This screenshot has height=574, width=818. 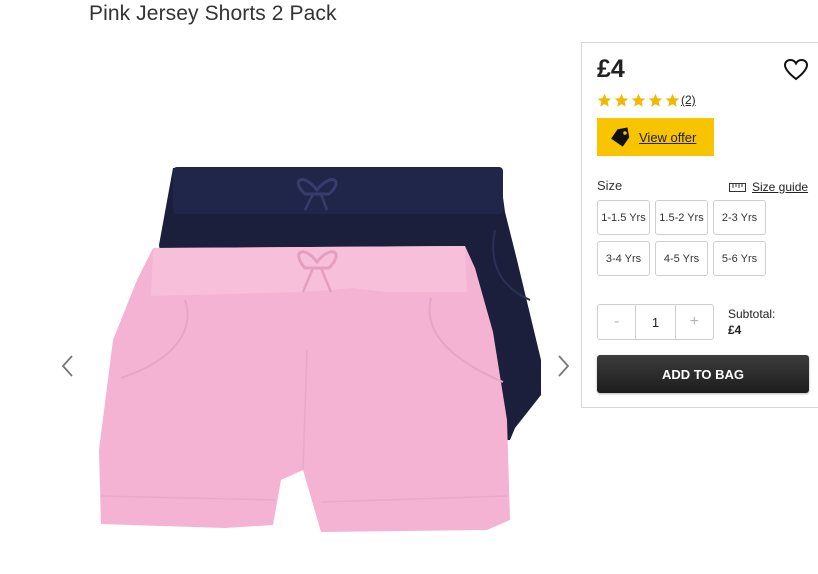 I want to click on size-guide-label: Size guide, so click(x=780, y=187).